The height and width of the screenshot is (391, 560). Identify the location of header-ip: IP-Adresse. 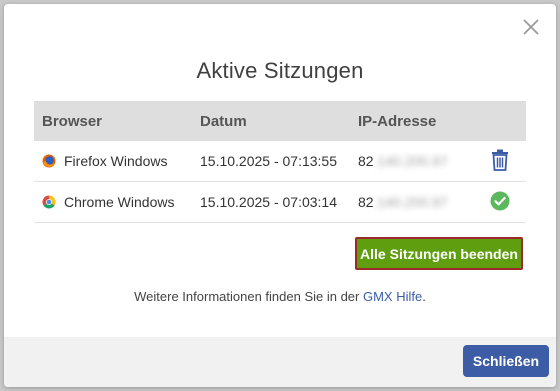
(397, 121).